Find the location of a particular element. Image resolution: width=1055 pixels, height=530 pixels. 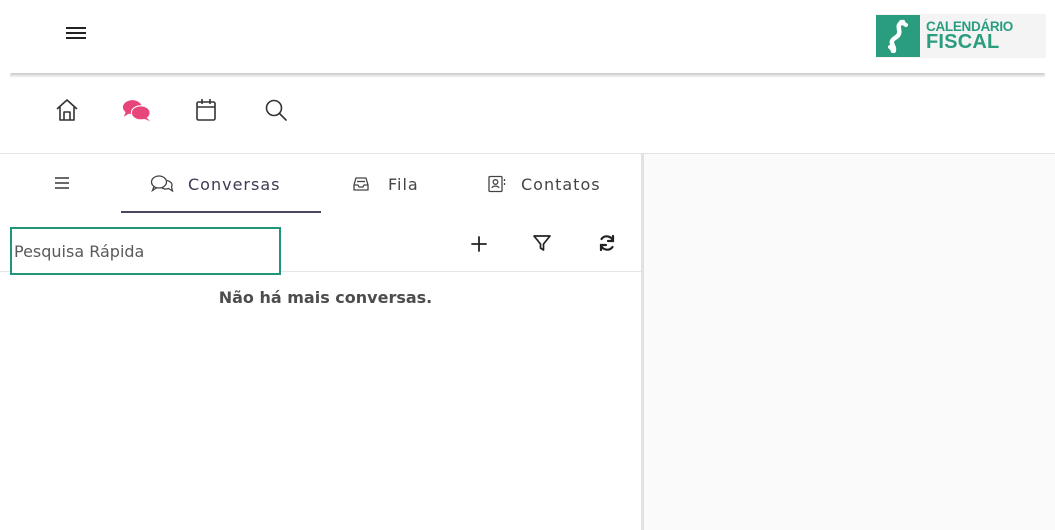

tab-fila: Fila is located at coordinates (385, 184).